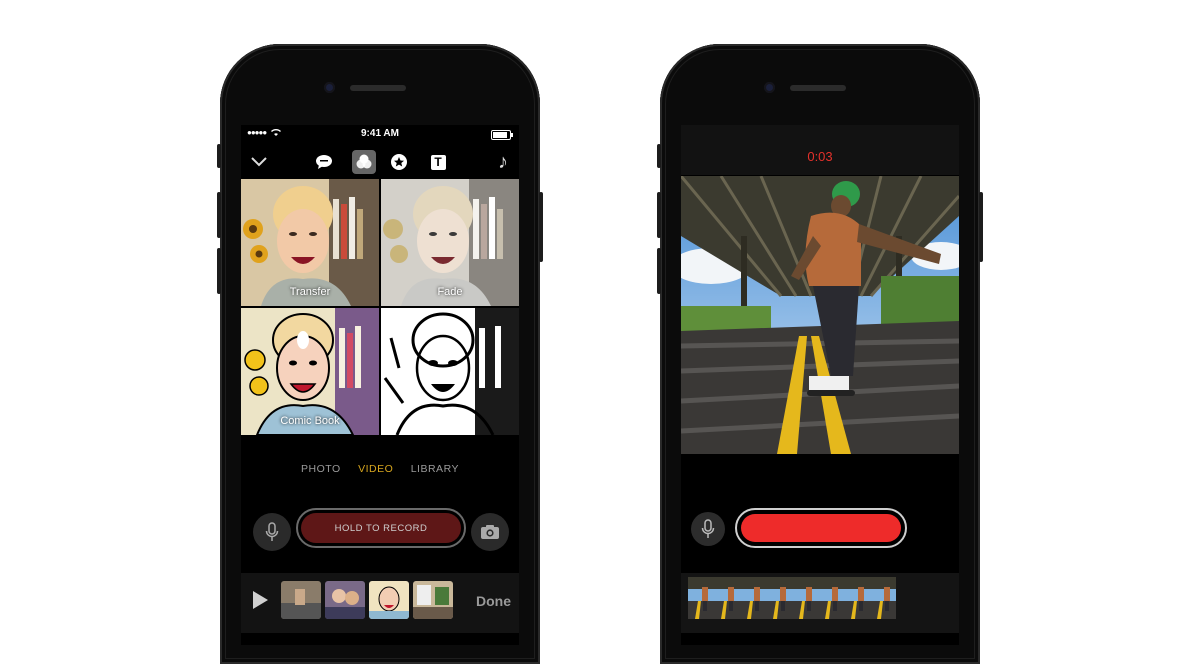 This screenshot has width=1200, height=664. I want to click on recording-header: 0:03, so click(820, 150).